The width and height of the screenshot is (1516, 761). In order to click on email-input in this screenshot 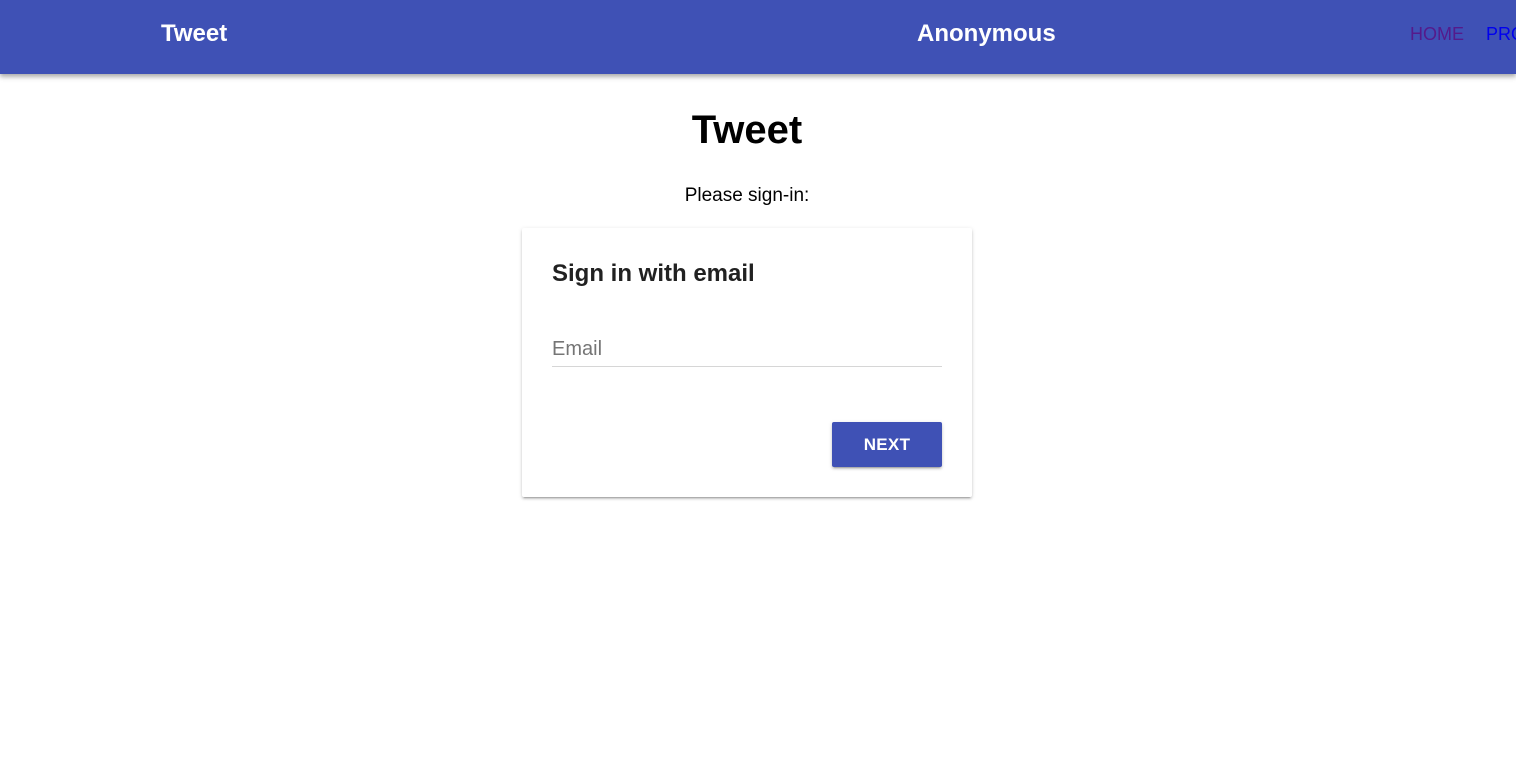, I will do `click(747, 349)`.